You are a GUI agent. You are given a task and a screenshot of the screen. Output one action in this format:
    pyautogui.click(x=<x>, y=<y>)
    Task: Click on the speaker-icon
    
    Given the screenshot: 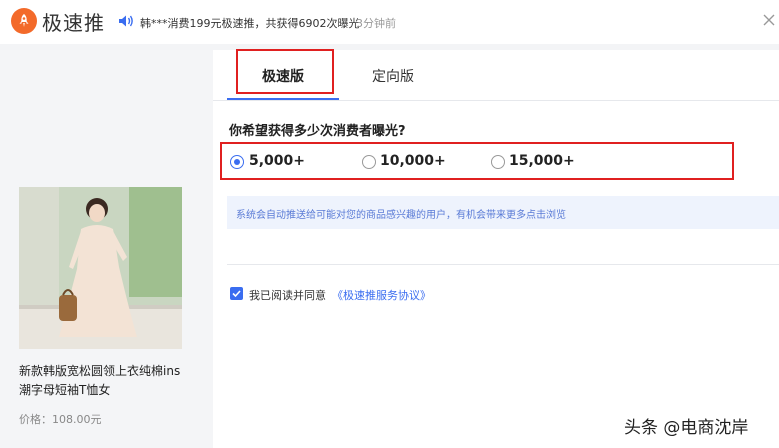 What is the action you would take?
    pyautogui.click(x=126, y=21)
    